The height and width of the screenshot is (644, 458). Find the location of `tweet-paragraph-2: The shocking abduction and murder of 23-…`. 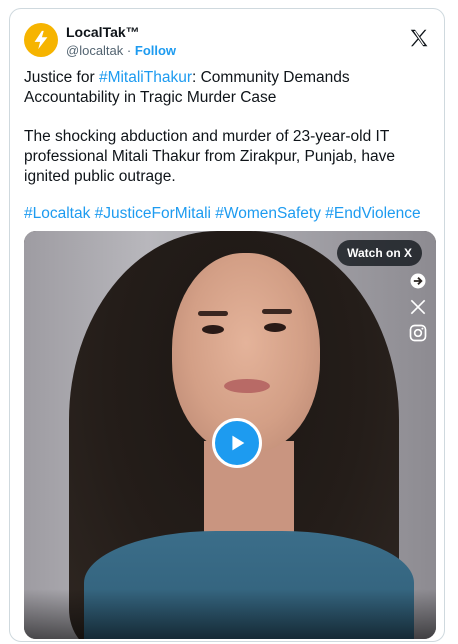

tweet-paragraph-2: The shocking abduction and murder of 23-… is located at coordinates (230, 157).